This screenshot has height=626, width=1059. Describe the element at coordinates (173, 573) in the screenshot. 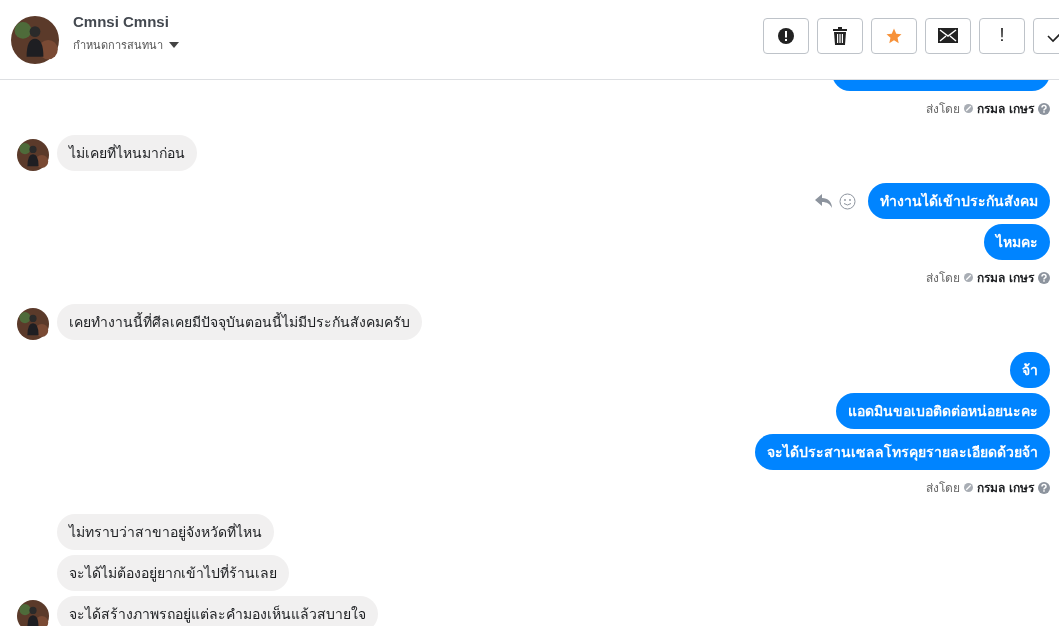

I see `message-bubble: จะได้ไม่ต้องอยู่ยากเข้าไปที่ร้านเลย` at that location.